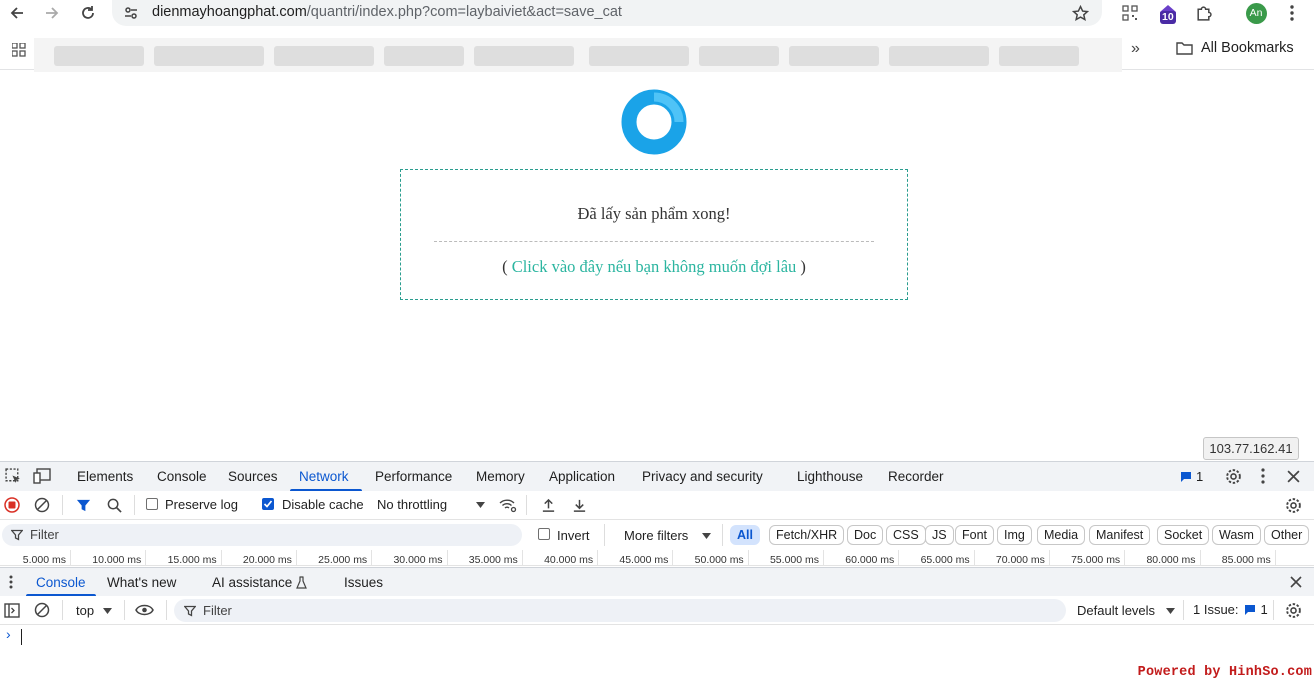  I want to click on export-har-button, so click(579, 505).